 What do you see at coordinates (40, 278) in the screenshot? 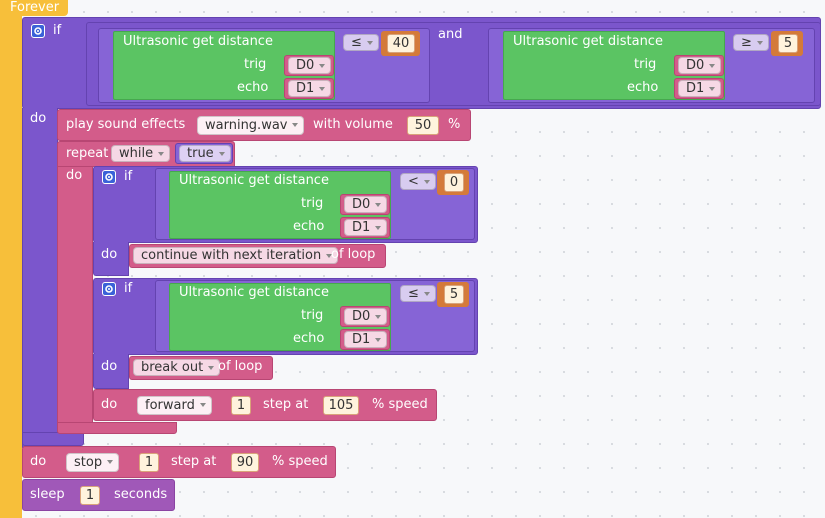
I see `main-if-spine` at bounding box center [40, 278].